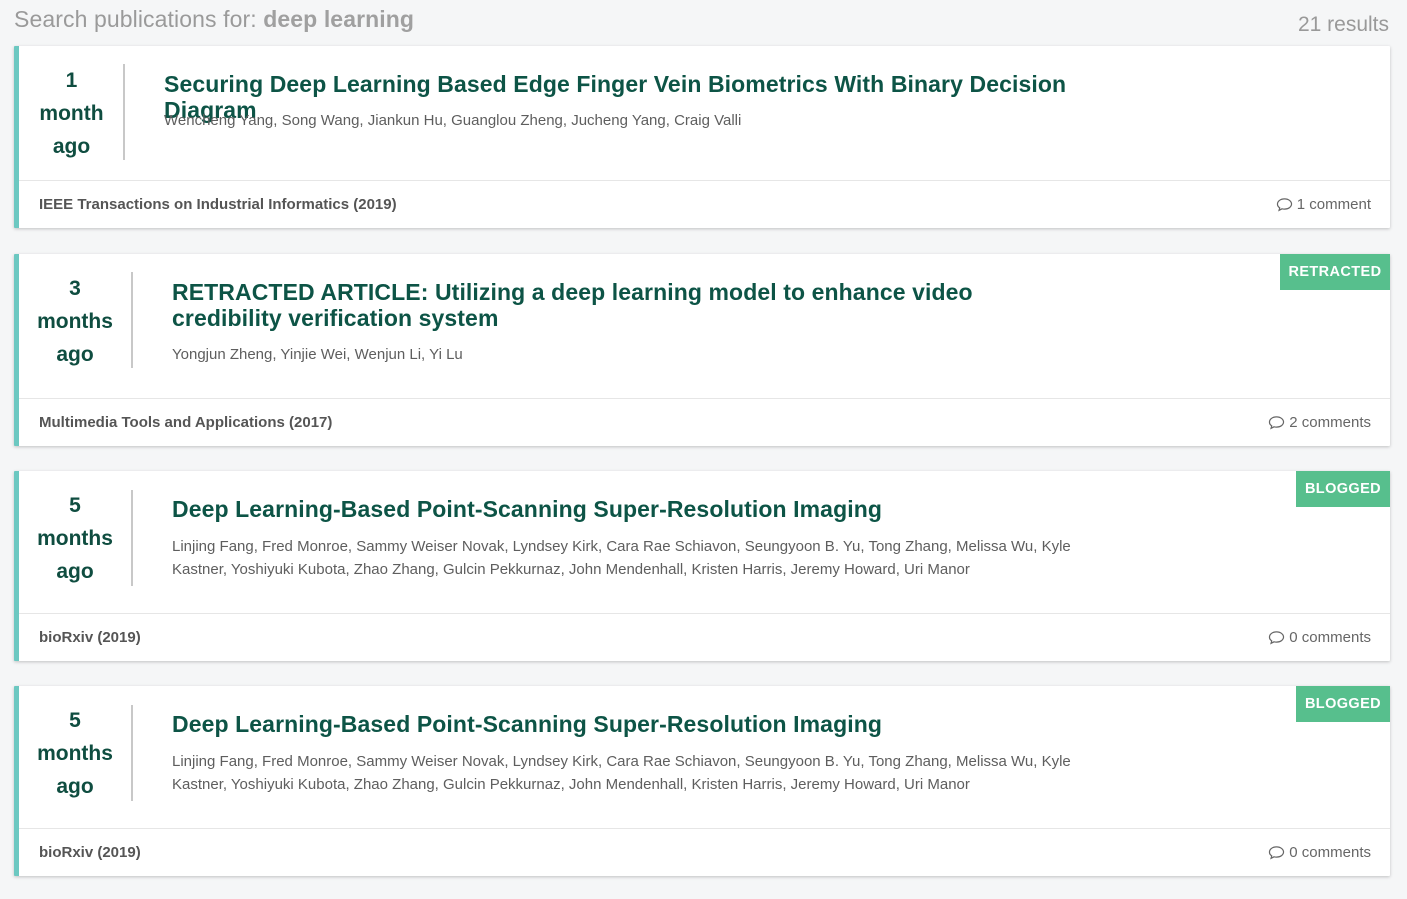  I want to click on publication-age: 1 month ago, so click(71, 113).